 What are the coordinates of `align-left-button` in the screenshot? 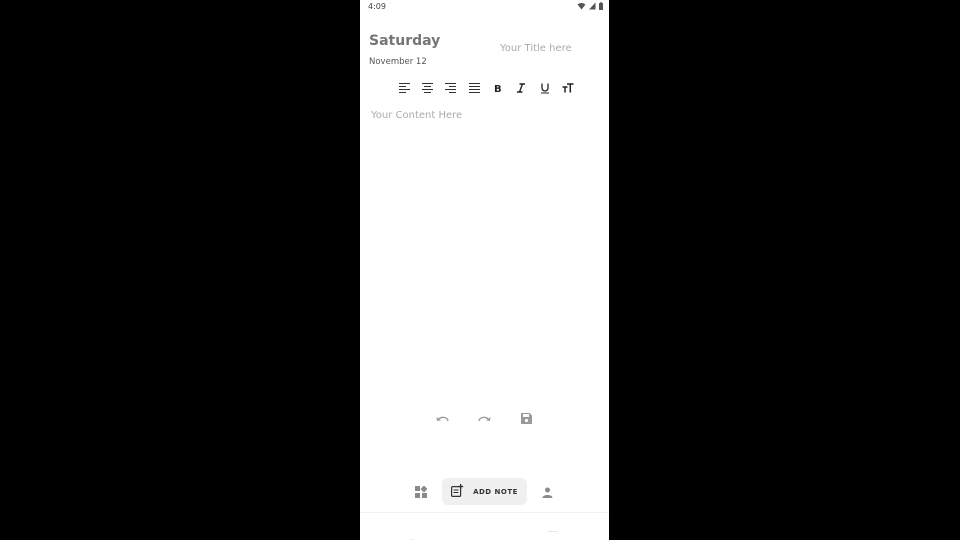 It's located at (404, 88).